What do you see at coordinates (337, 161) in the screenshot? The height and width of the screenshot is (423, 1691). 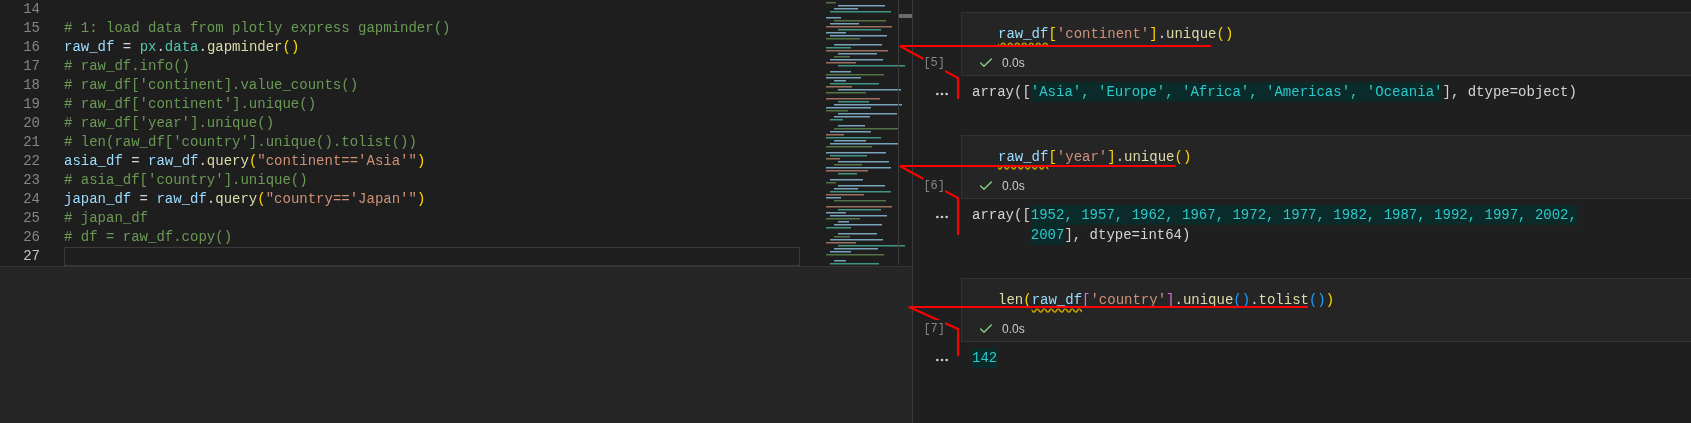 I see `code-string: "continent=='Asia'"` at bounding box center [337, 161].